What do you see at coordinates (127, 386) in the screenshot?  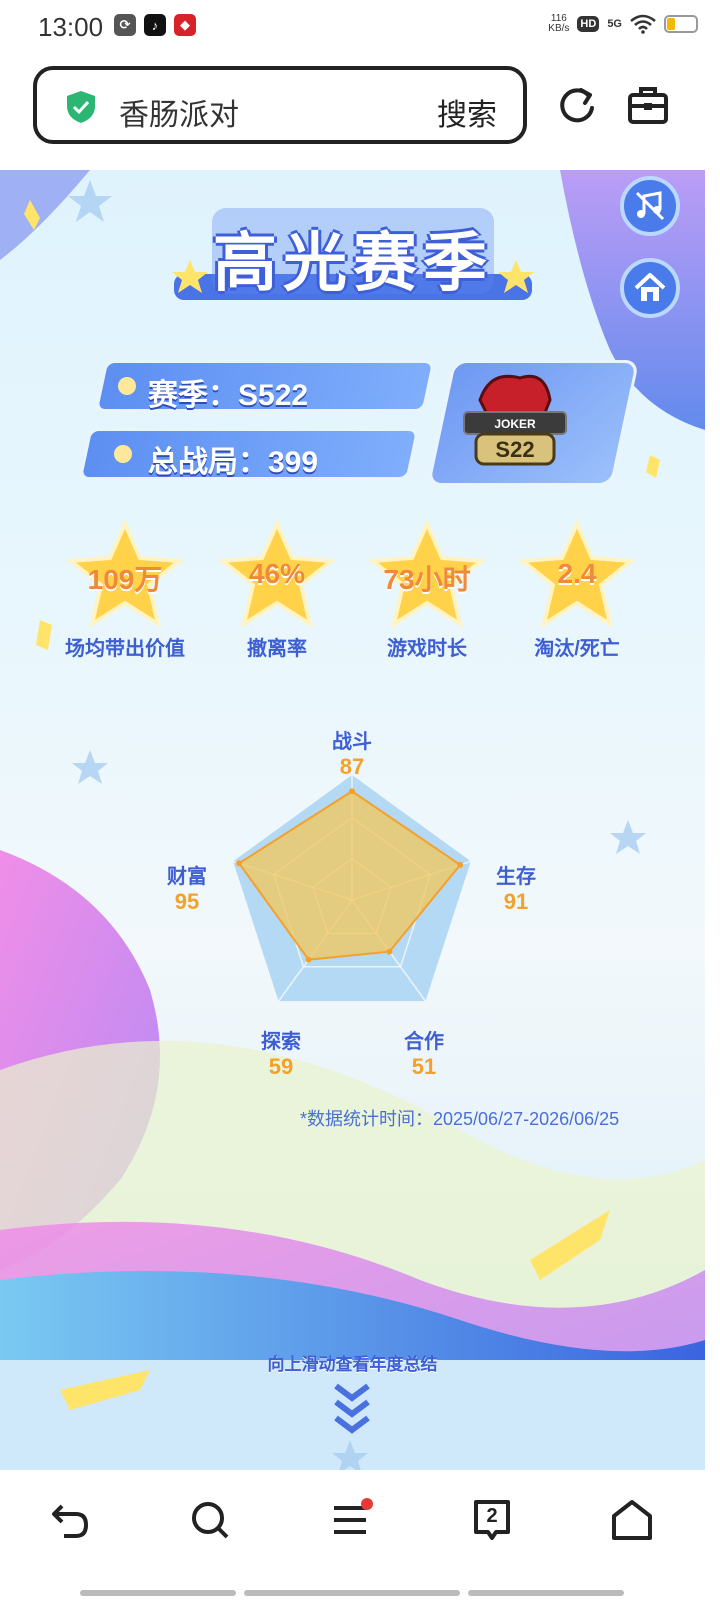 I see `season-dot-icon` at bounding box center [127, 386].